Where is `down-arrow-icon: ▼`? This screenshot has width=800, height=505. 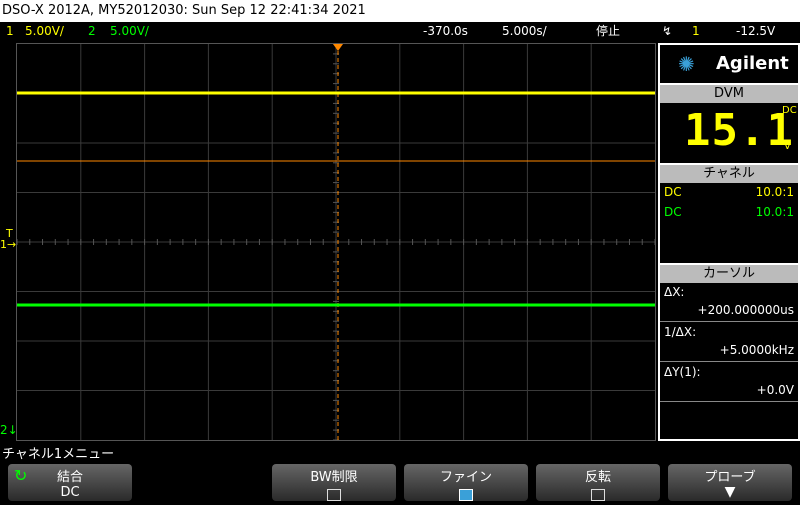 down-arrow-icon: ▼ is located at coordinates (730, 492).